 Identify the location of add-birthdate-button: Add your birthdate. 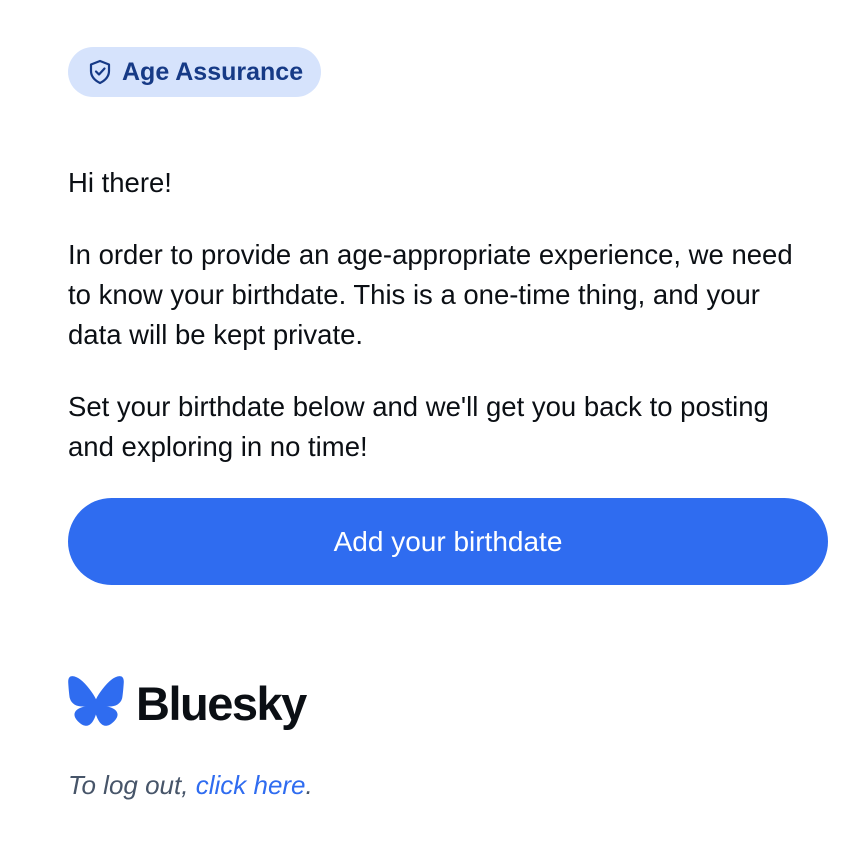
(448, 541).